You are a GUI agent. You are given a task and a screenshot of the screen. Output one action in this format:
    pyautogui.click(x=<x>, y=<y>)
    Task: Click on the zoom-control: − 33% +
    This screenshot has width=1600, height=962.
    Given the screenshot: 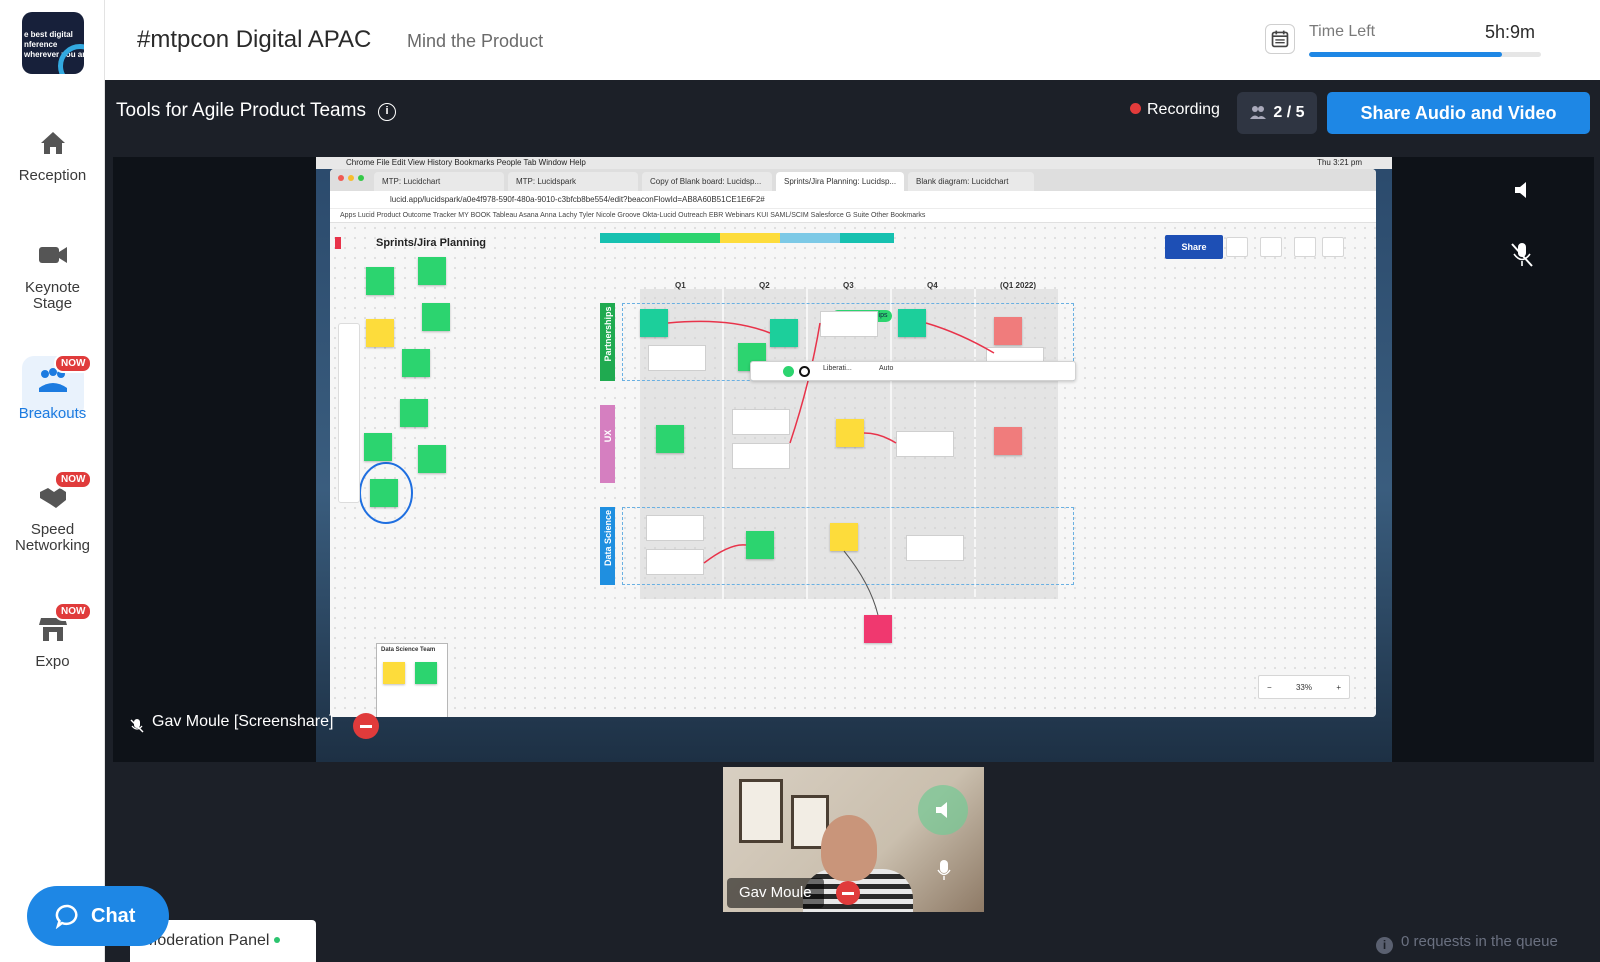 What is the action you would take?
    pyautogui.click(x=1304, y=687)
    